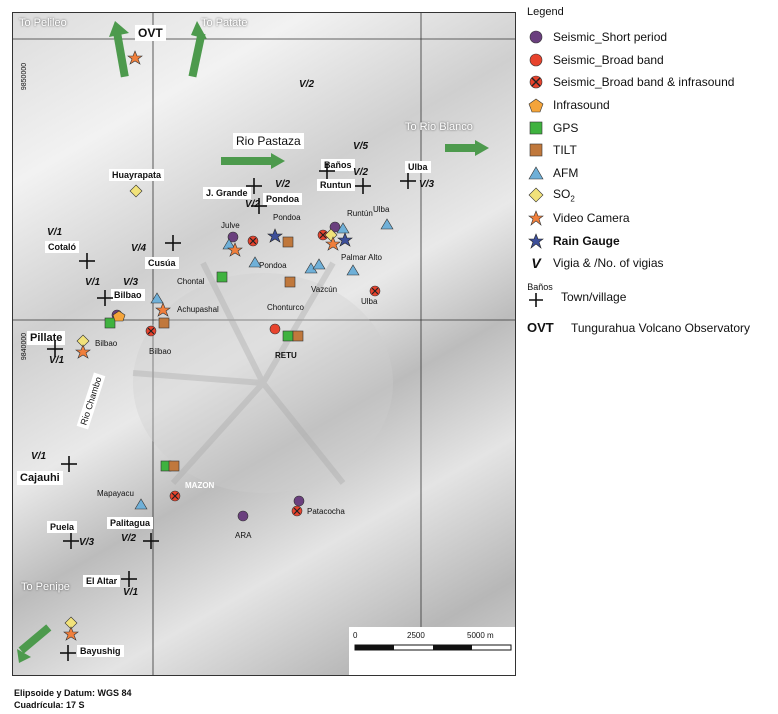  I want to click on vigia-5: V/2, so click(283, 184).